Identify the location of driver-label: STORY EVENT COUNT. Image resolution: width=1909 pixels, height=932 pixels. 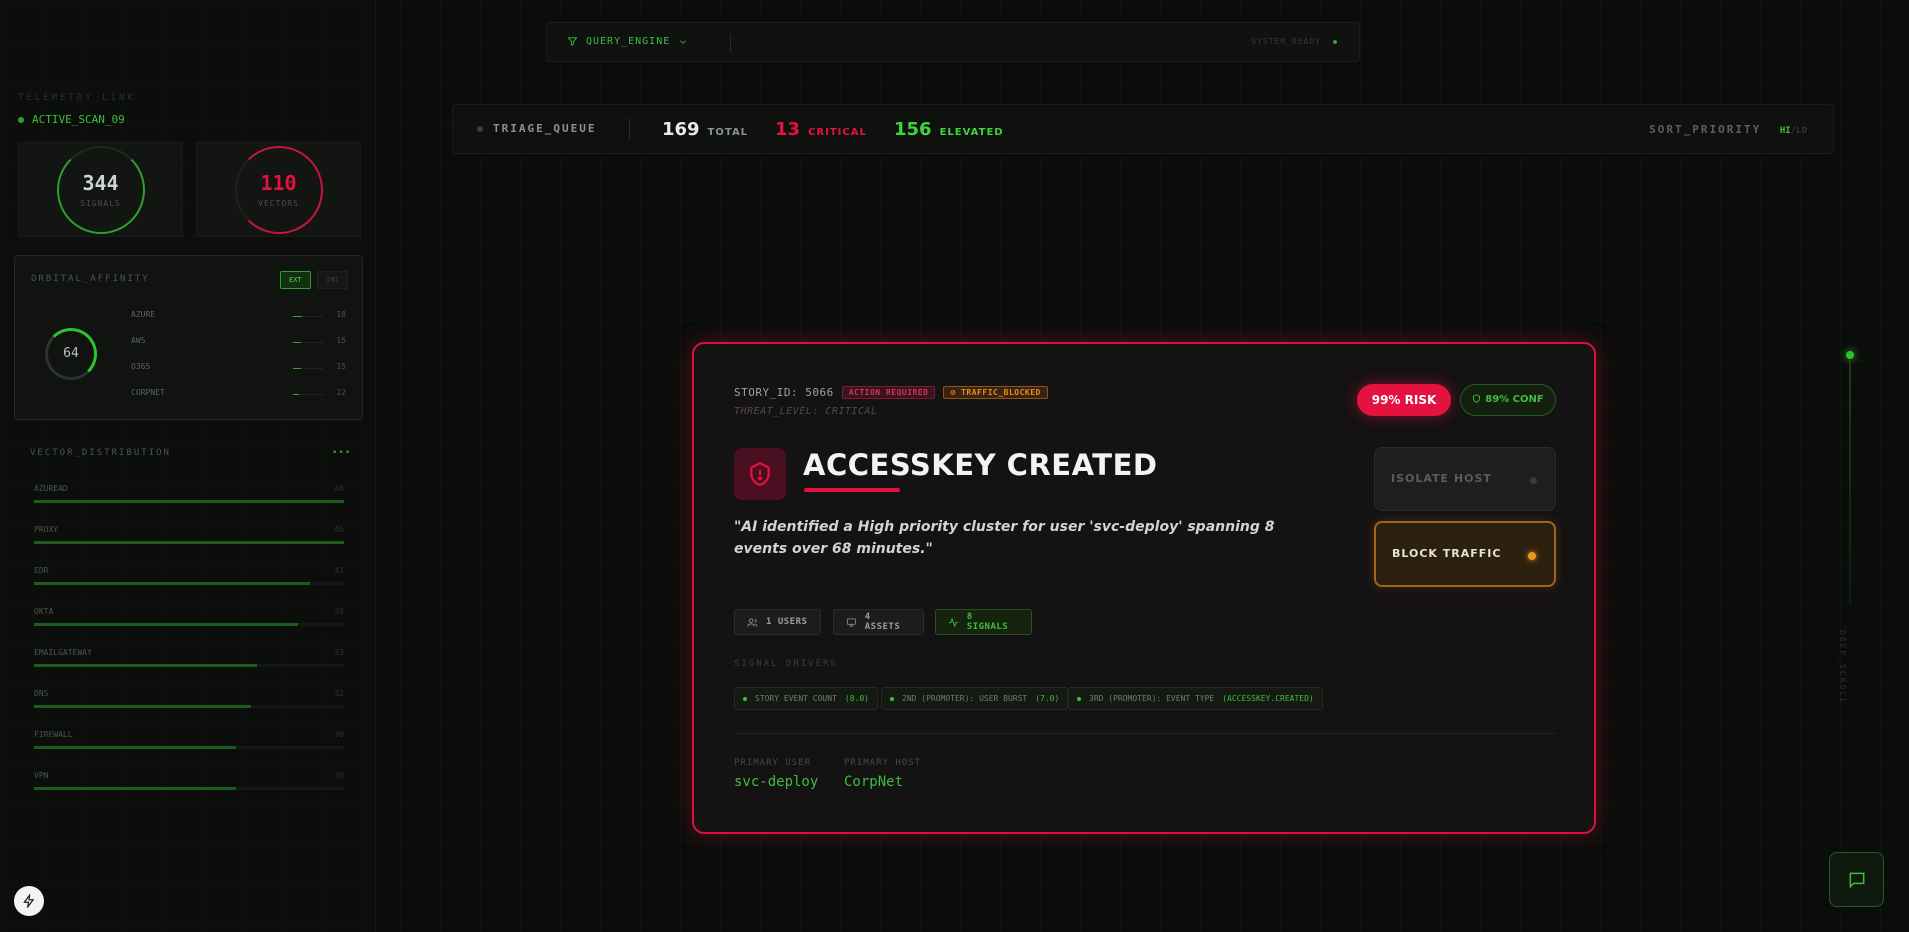
(796, 698).